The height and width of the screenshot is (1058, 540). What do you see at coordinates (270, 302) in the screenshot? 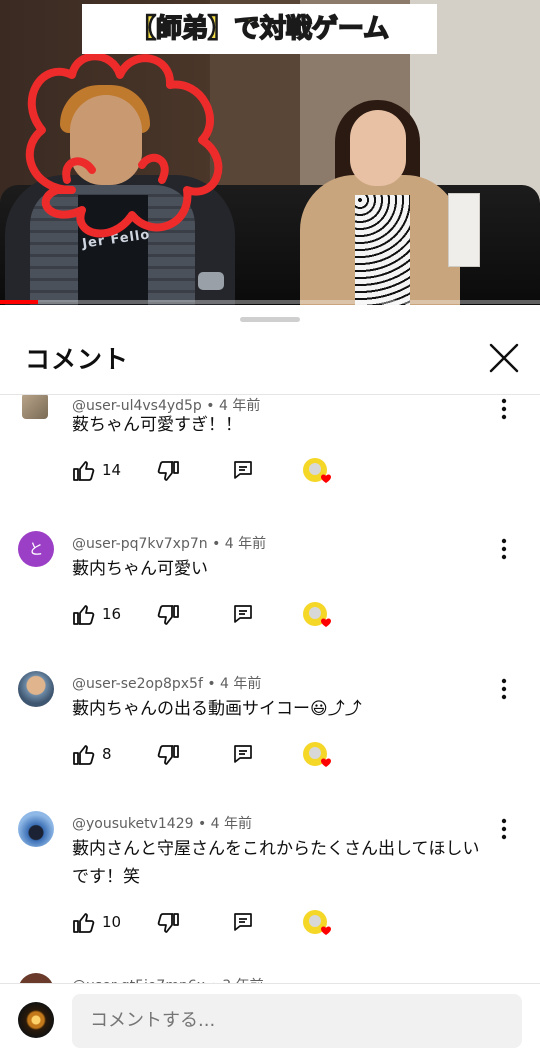
I see `progress-bar` at bounding box center [270, 302].